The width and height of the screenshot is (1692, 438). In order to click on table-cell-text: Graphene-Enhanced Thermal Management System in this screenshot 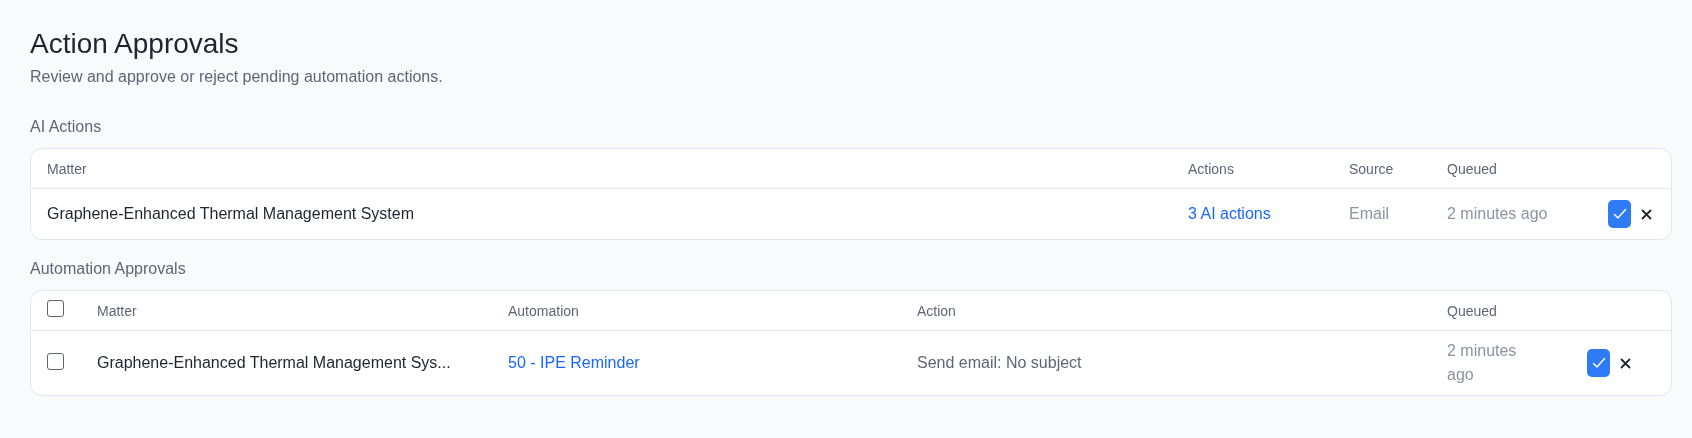, I will do `click(231, 214)`.